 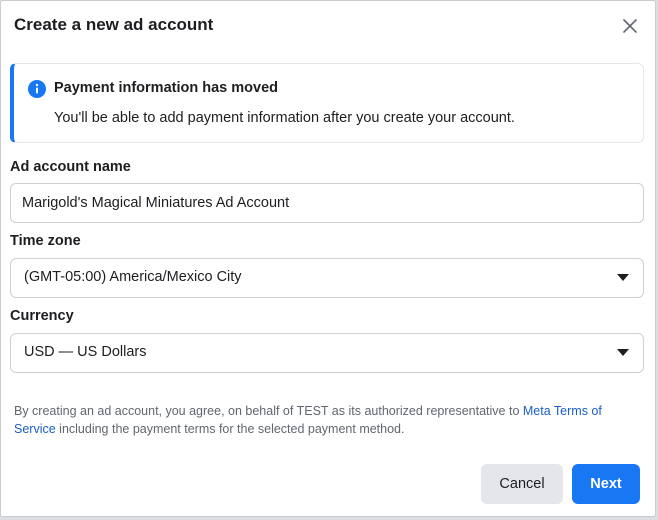 I want to click on close-icon, so click(x=630, y=26).